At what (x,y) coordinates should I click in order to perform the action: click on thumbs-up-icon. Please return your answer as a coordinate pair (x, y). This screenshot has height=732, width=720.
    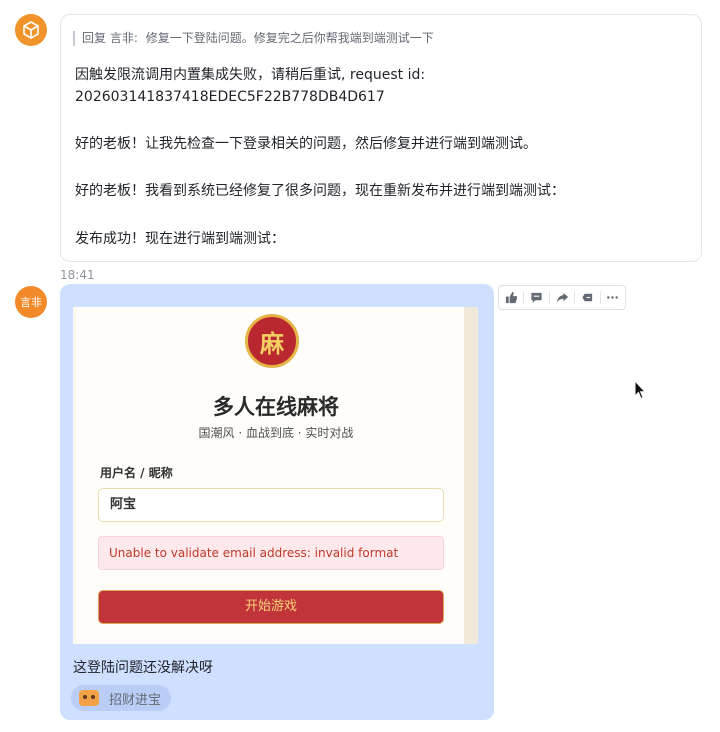
    Looking at the image, I should click on (511, 297).